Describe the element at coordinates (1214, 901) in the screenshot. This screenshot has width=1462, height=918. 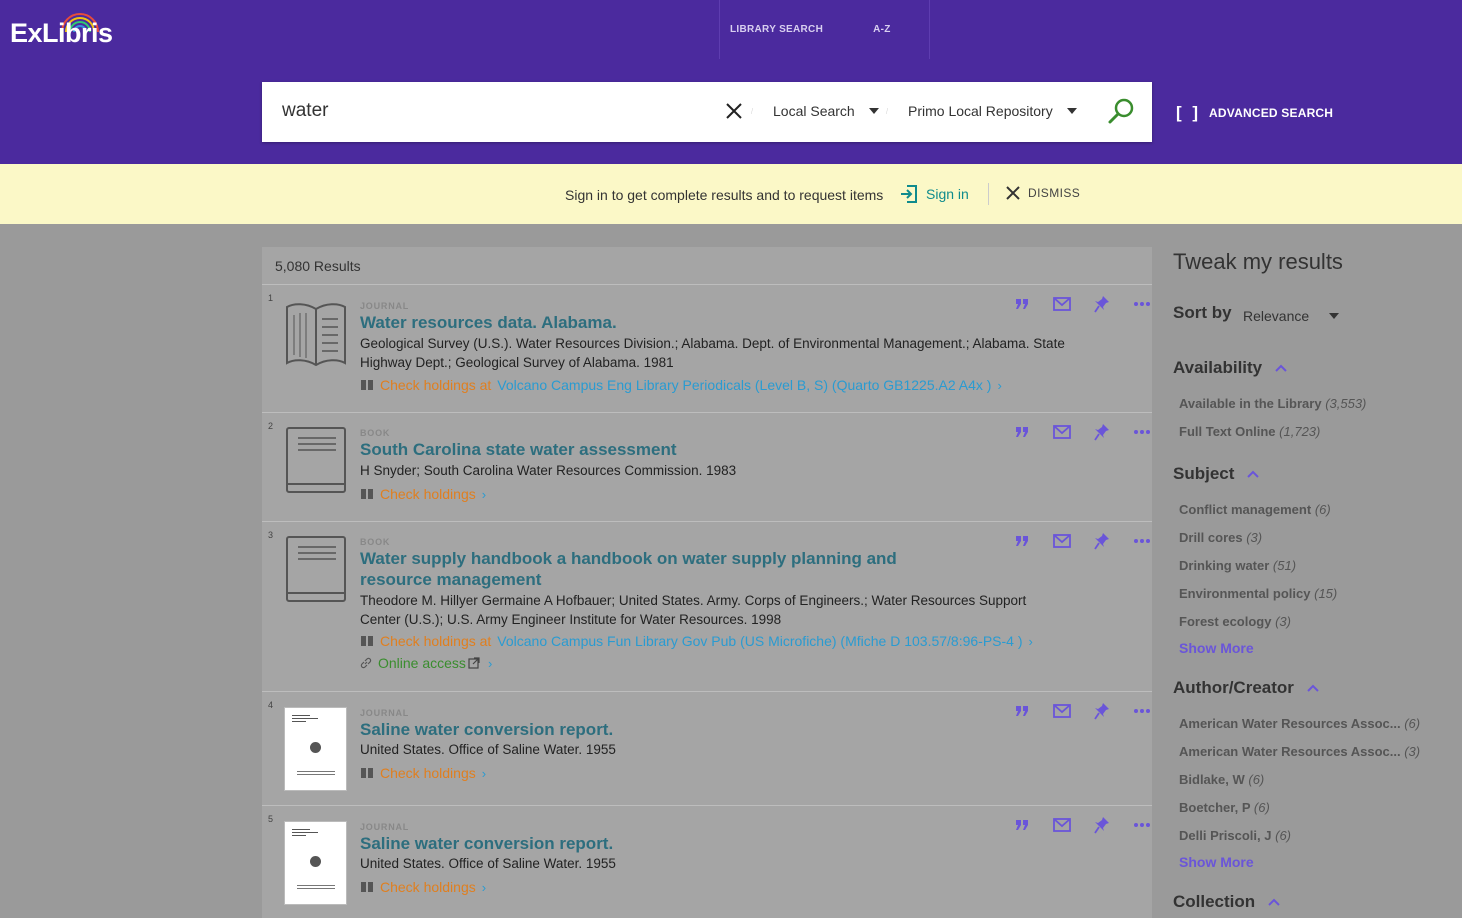
I see `facet-group-label: Collection` at that location.